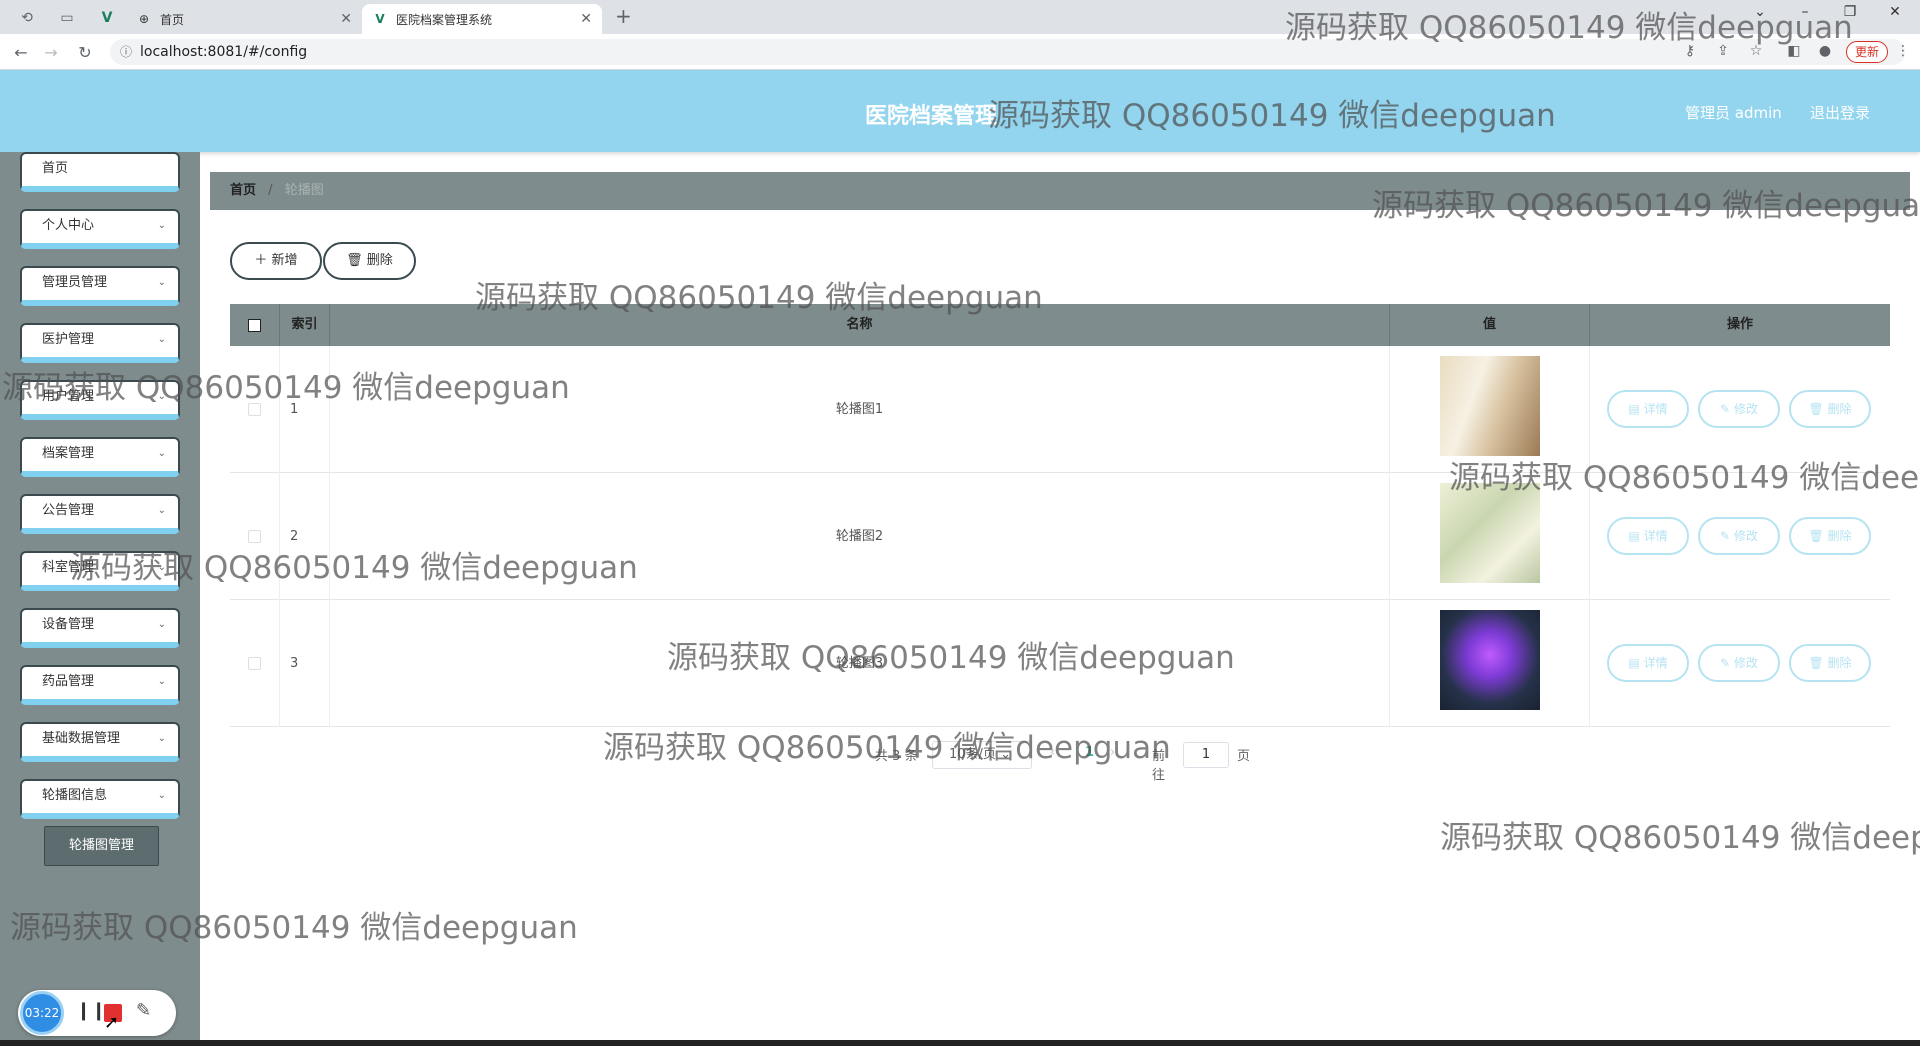 The image size is (1920, 1046). Describe the element at coordinates (100, 229) in the screenshot. I see `sidebar-item: 个人中心 ⌄` at that location.